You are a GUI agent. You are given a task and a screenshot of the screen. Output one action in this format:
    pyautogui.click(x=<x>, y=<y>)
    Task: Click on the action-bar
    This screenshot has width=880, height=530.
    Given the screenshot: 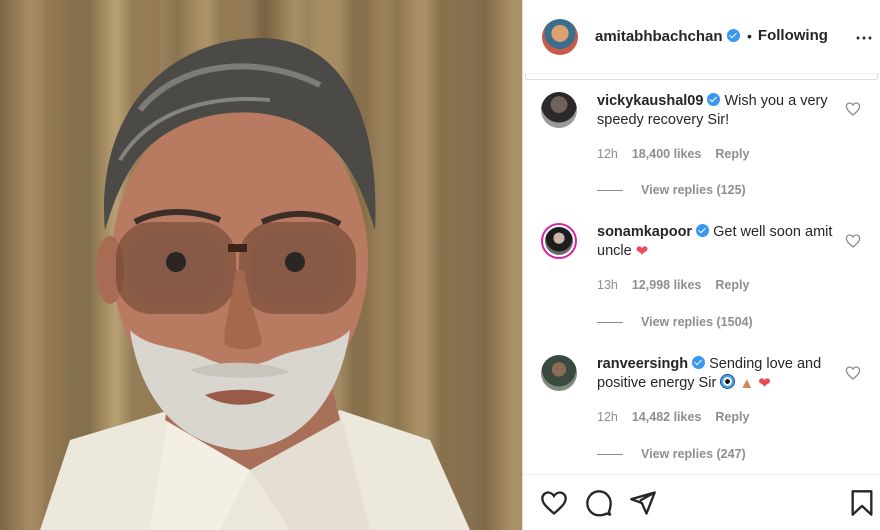 What is the action you would take?
    pyautogui.click(x=701, y=502)
    